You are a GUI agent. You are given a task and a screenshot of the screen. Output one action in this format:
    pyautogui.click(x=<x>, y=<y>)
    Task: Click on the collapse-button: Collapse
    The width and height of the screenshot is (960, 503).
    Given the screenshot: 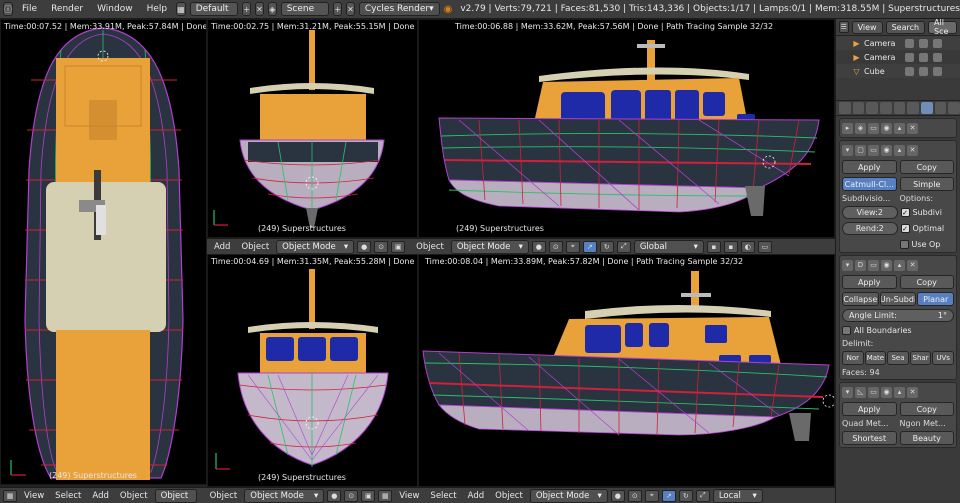 What is the action you would take?
    pyautogui.click(x=860, y=299)
    